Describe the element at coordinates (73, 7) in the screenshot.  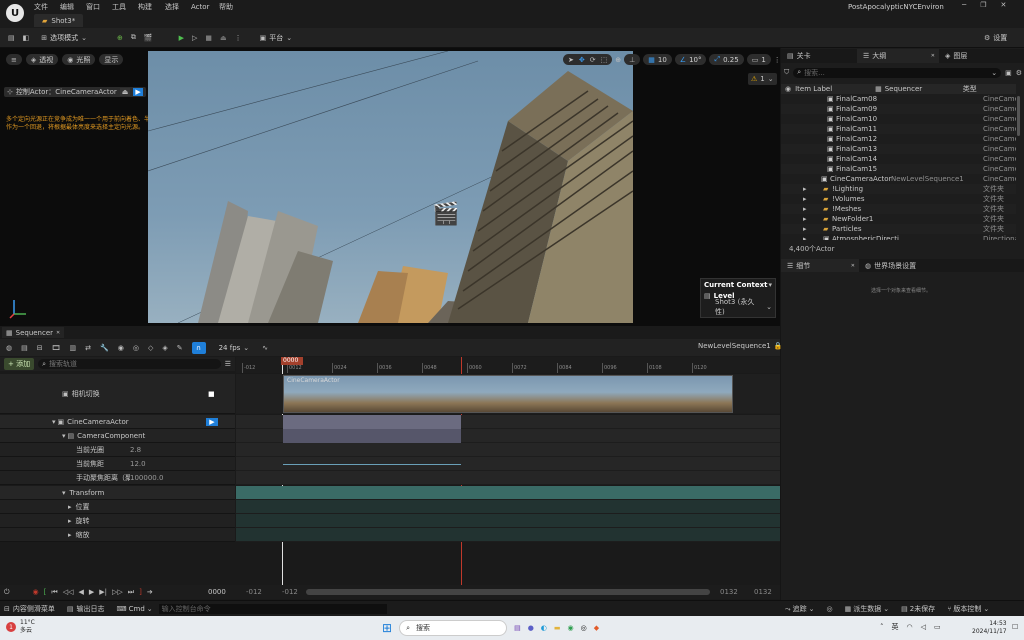
I see `menu-edit: 编辑` at that location.